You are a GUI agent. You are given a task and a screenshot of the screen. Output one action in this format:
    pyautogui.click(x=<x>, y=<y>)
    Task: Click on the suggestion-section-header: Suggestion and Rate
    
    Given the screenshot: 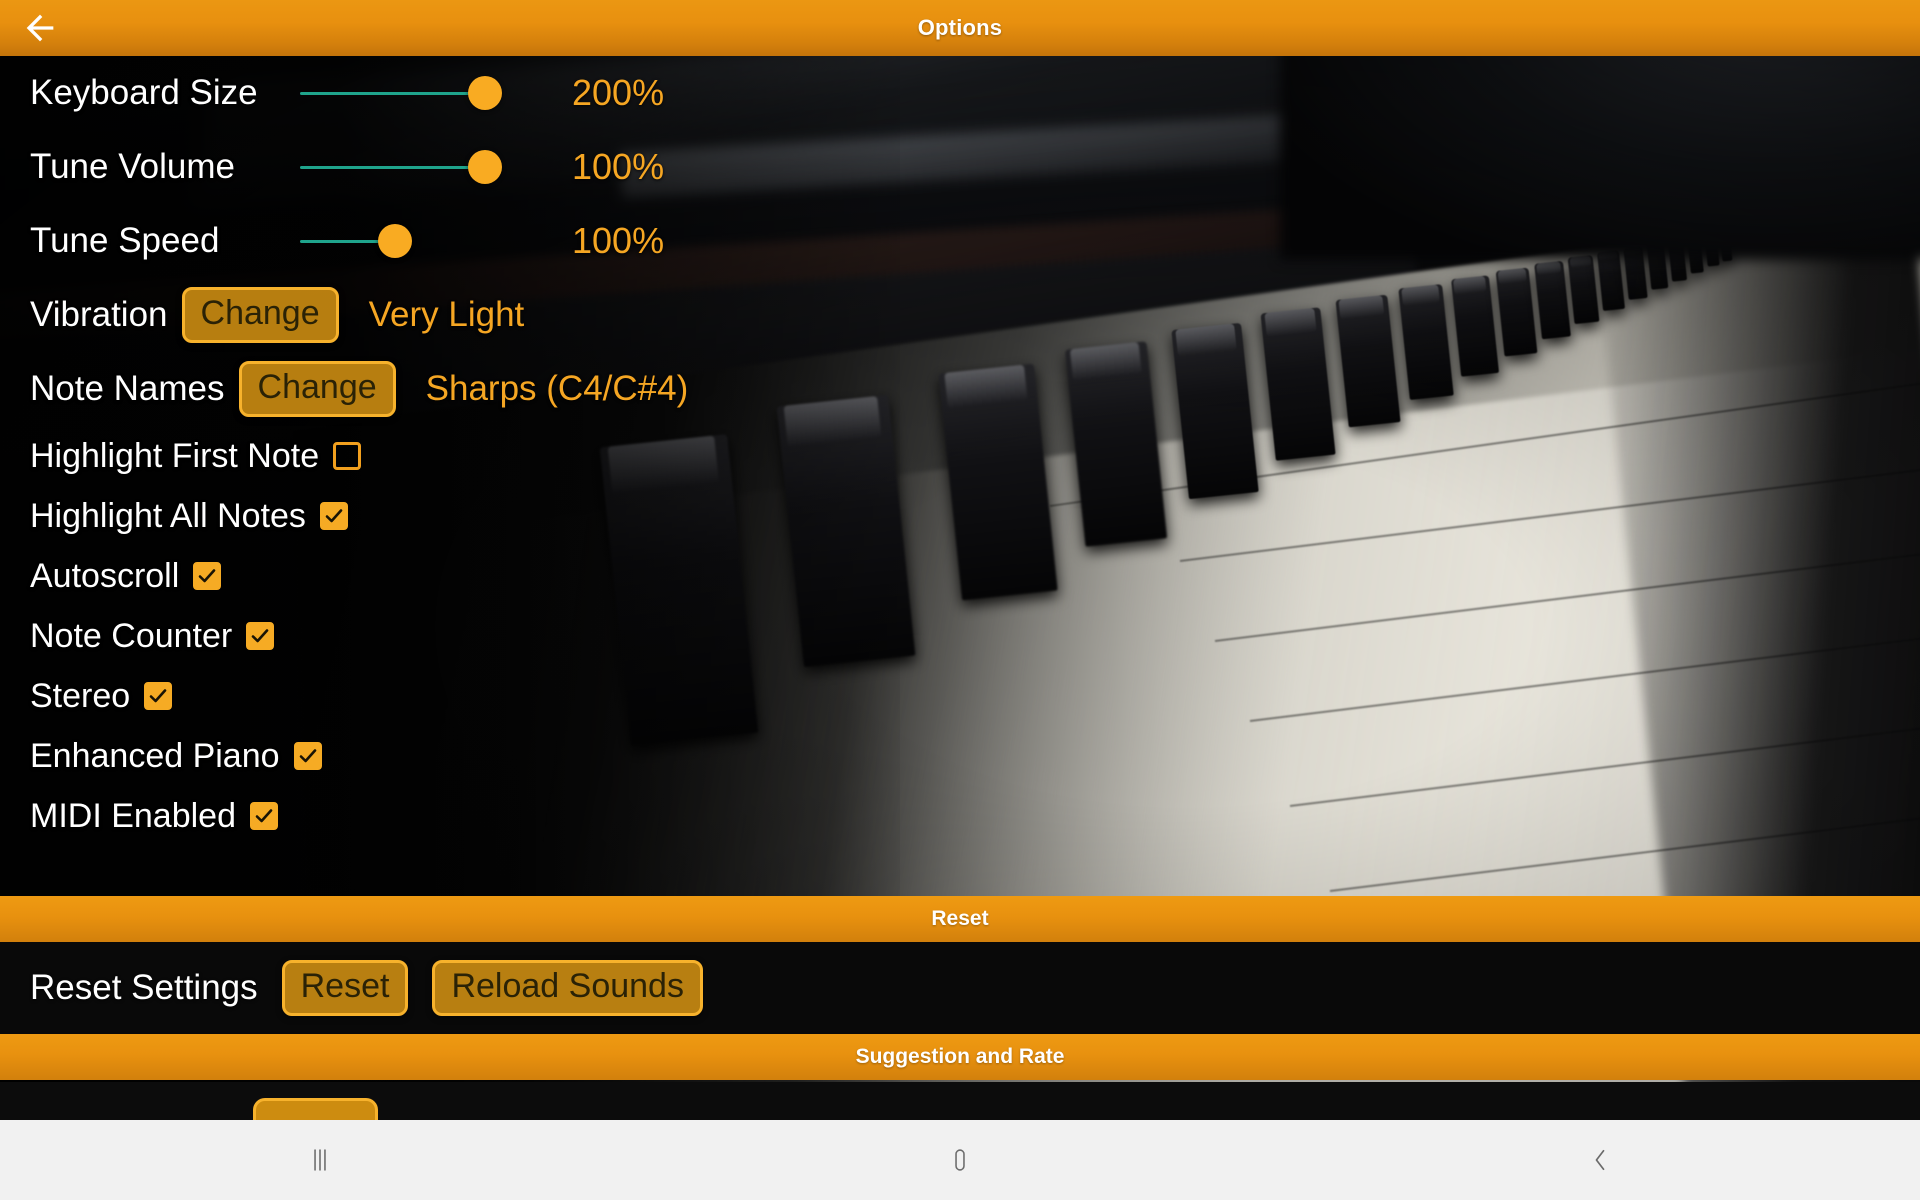 What is the action you would take?
    pyautogui.click(x=960, y=1057)
    